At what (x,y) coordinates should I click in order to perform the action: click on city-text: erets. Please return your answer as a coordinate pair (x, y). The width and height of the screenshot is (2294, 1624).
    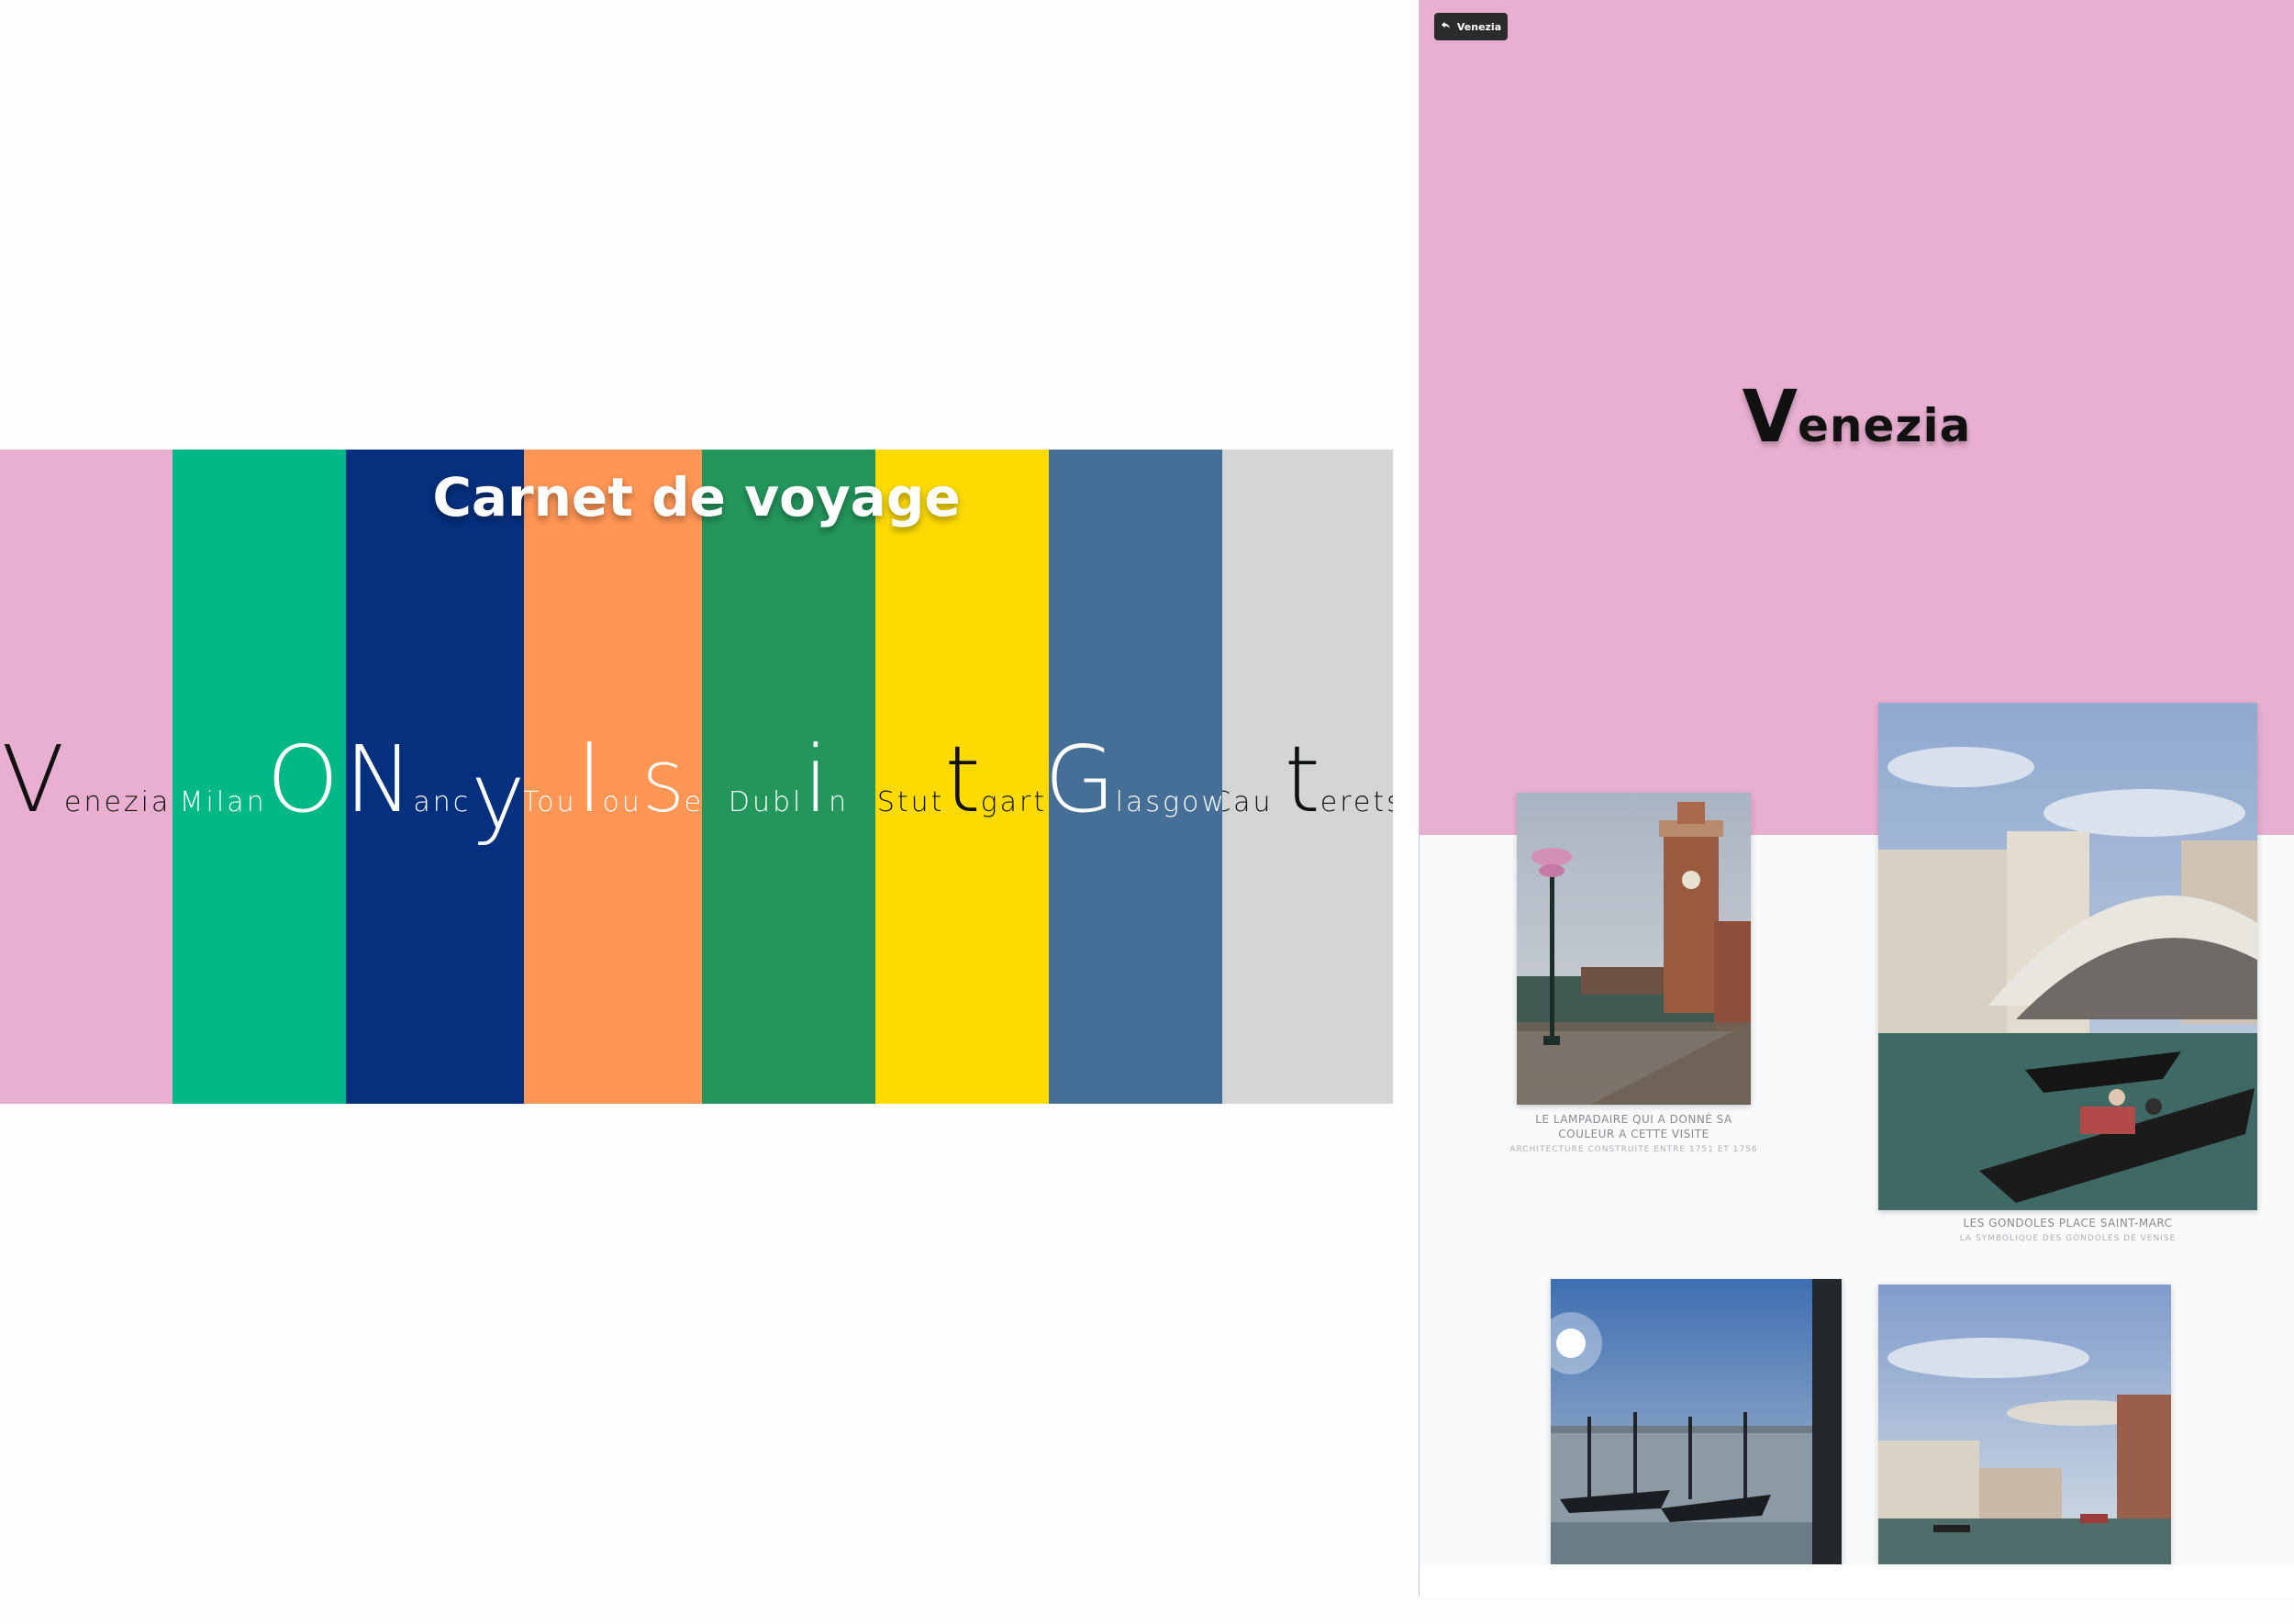
    Looking at the image, I should click on (1356, 802).